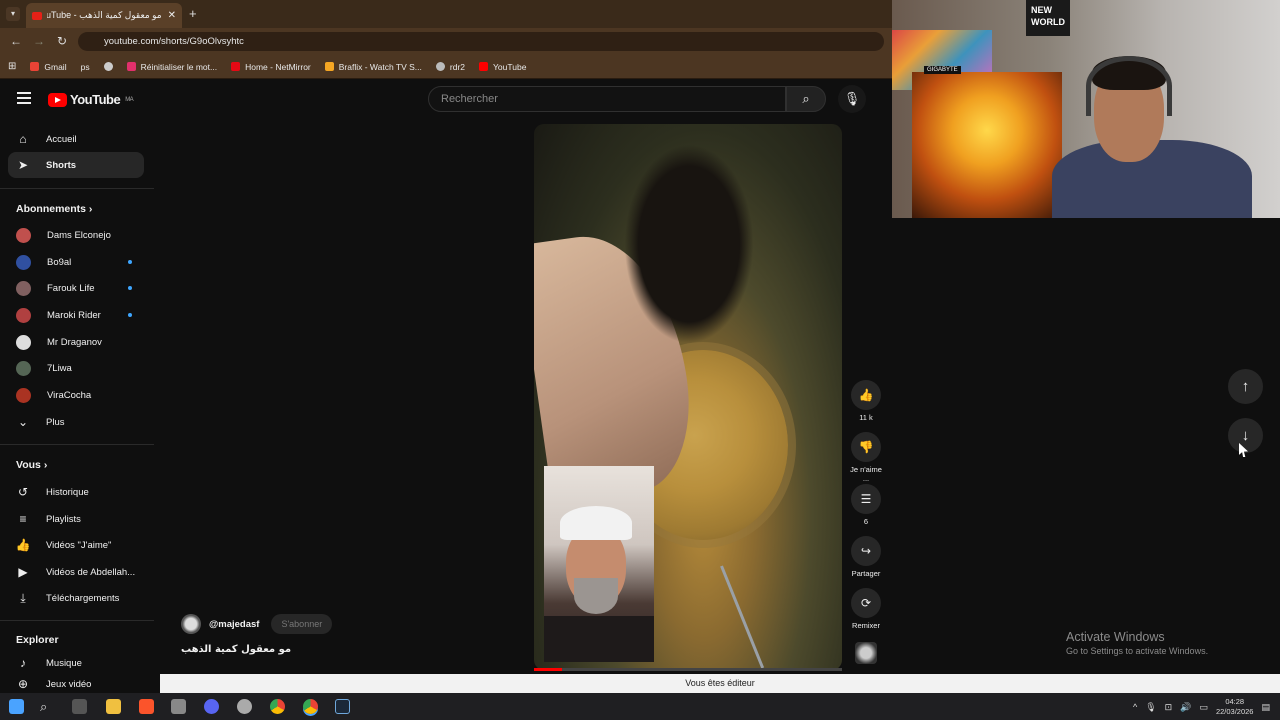  Describe the element at coordinates (1169, 707) in the screenshot. I see `network-icon: ⊡` at that location.